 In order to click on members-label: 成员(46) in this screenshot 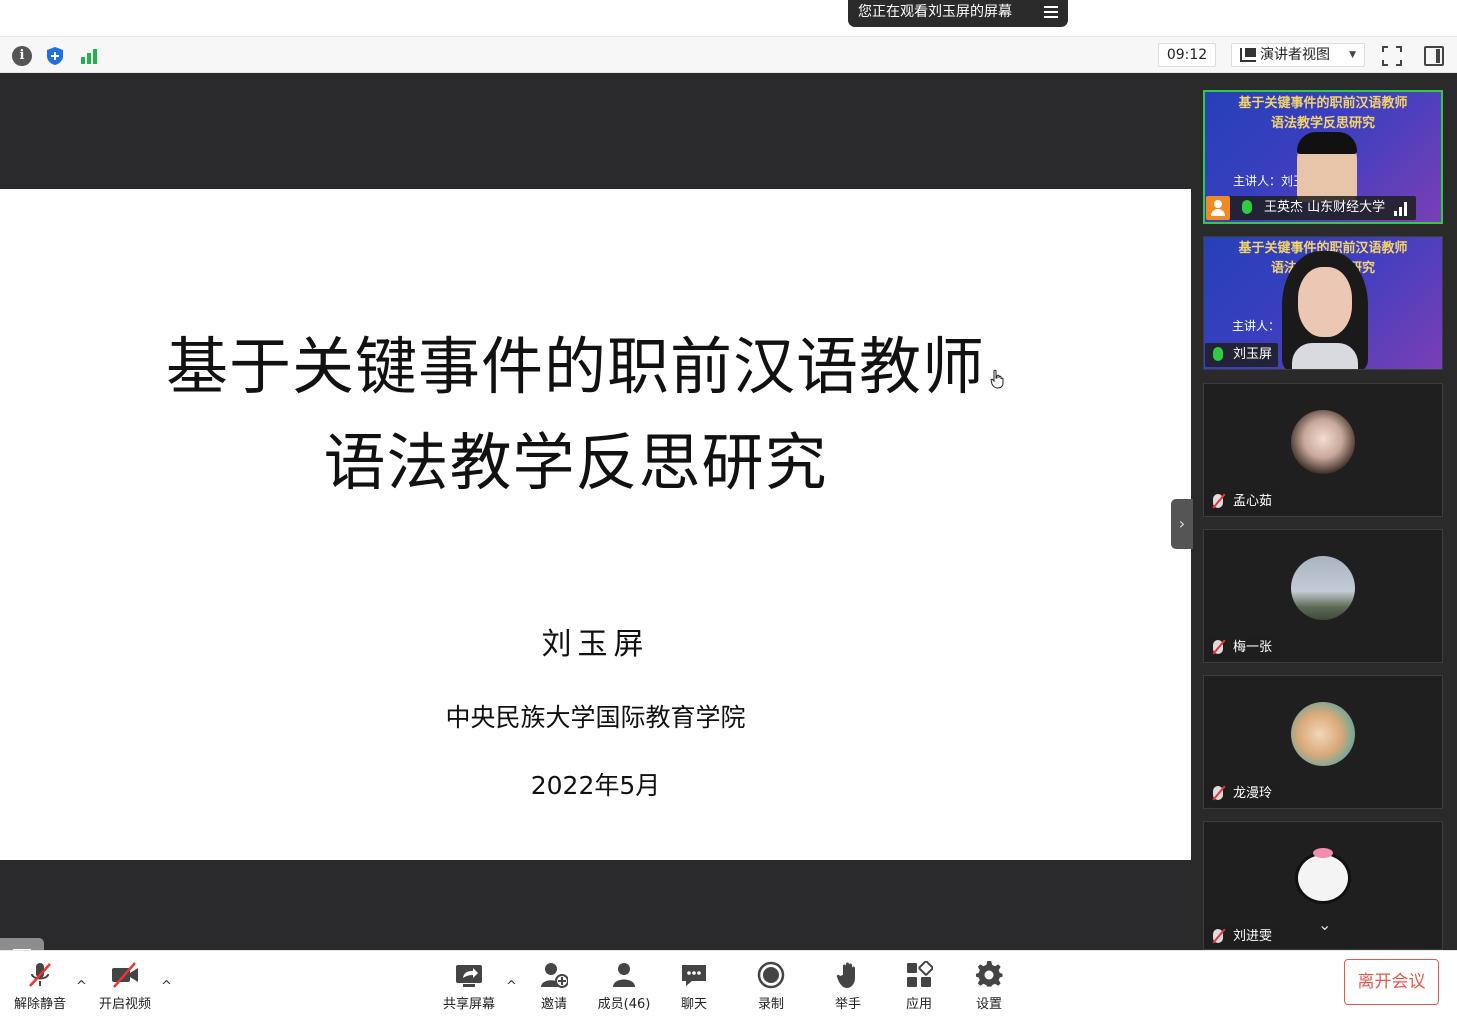, I will do `click(624, 1004)`.